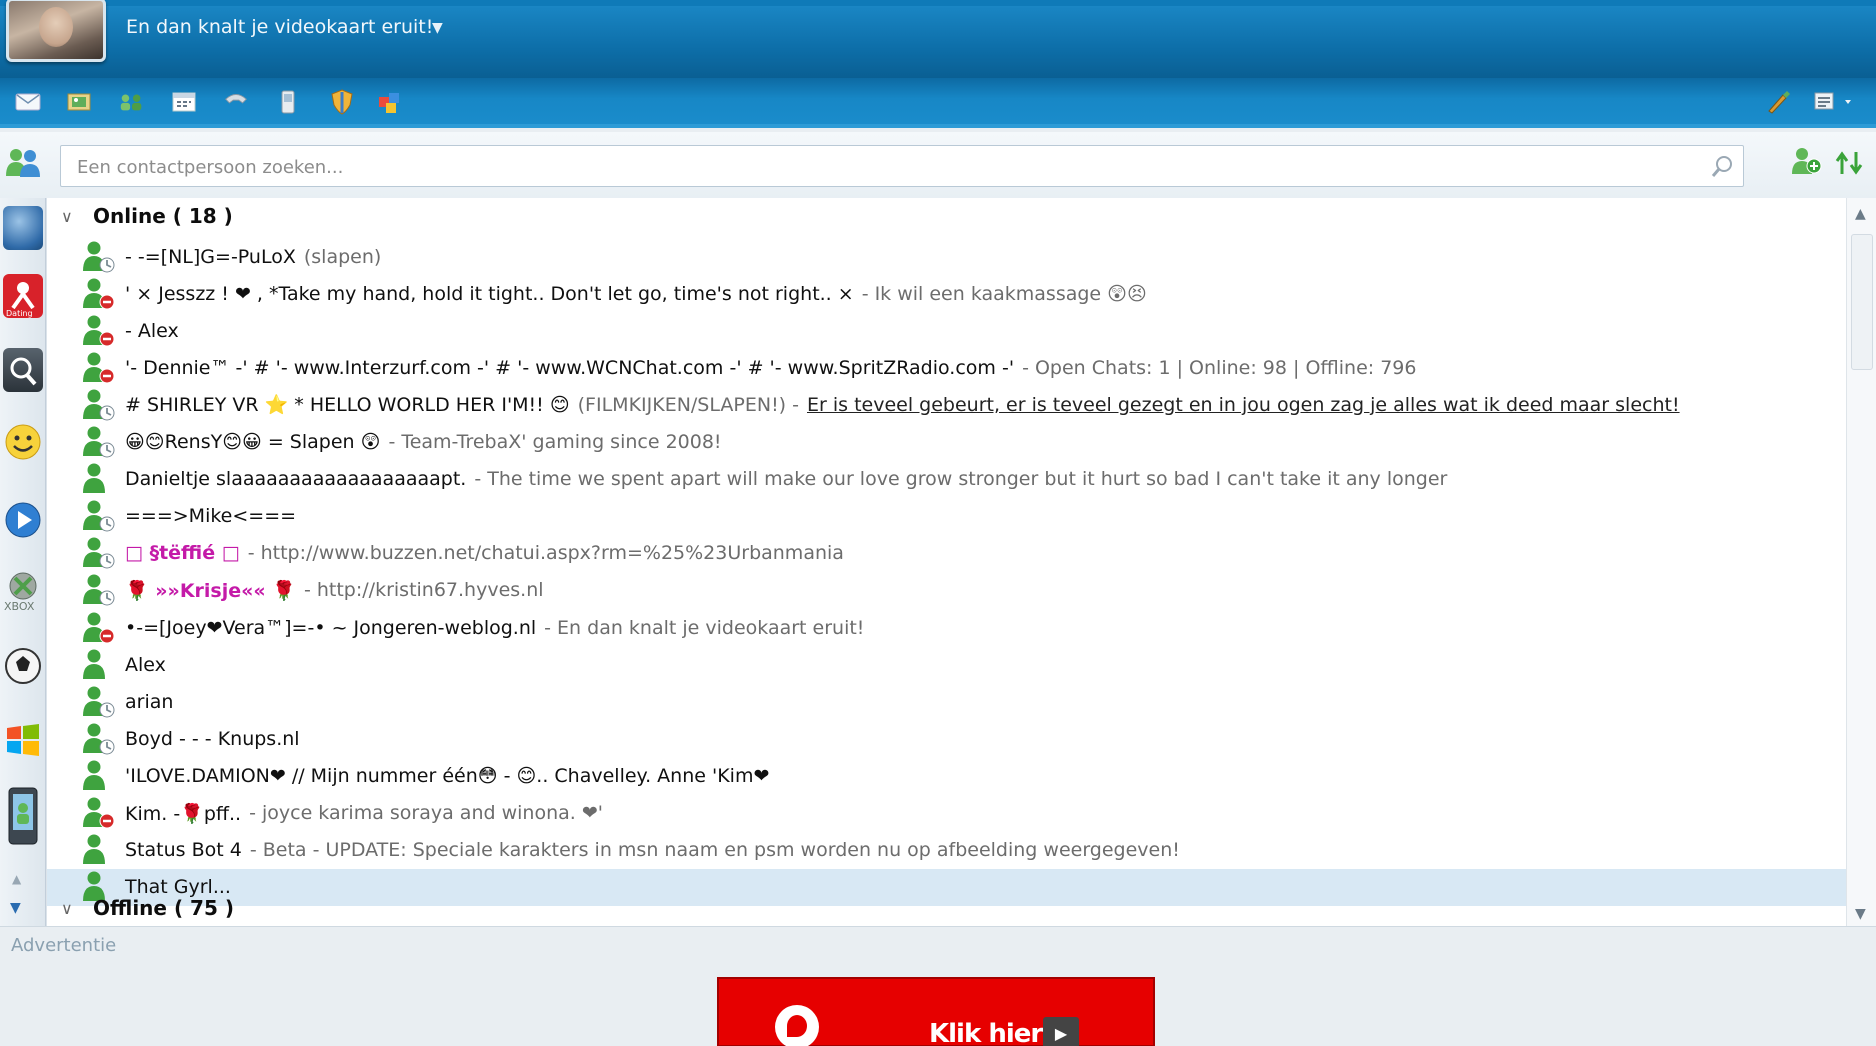 This screenshot has height=1046, width=1876. What do you see at coordinates (23, 442) in the screenshot?
I see `smiley-icon` at bounding box center [23, 442].